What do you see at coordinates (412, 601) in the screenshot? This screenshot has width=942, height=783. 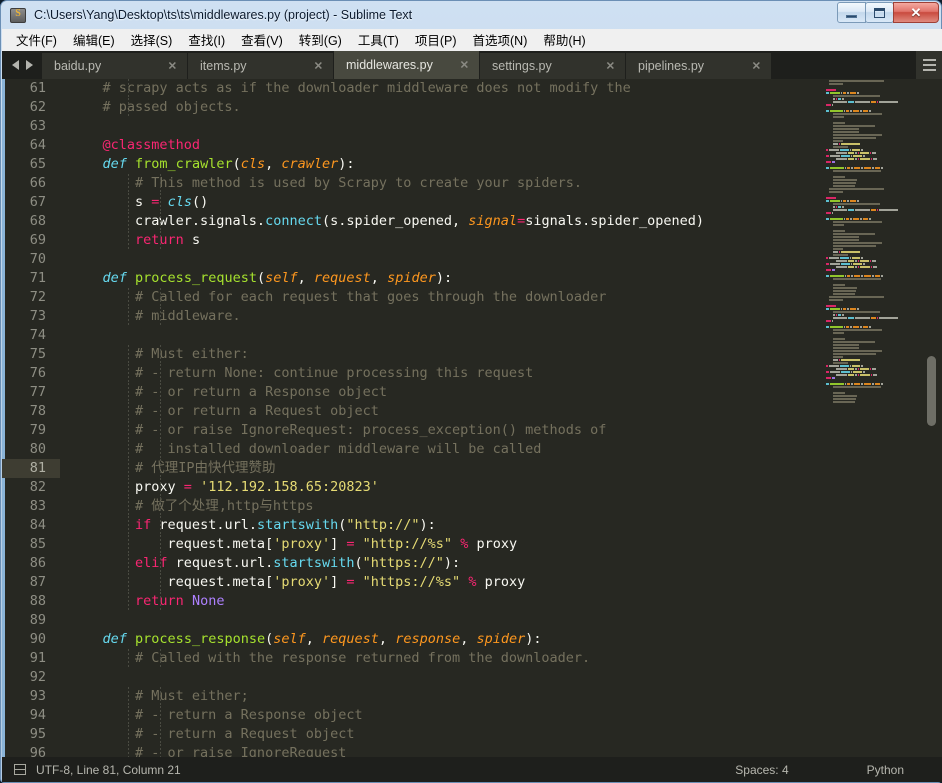 I see `code-line: 88 return None` at bounding box center [412, 601].